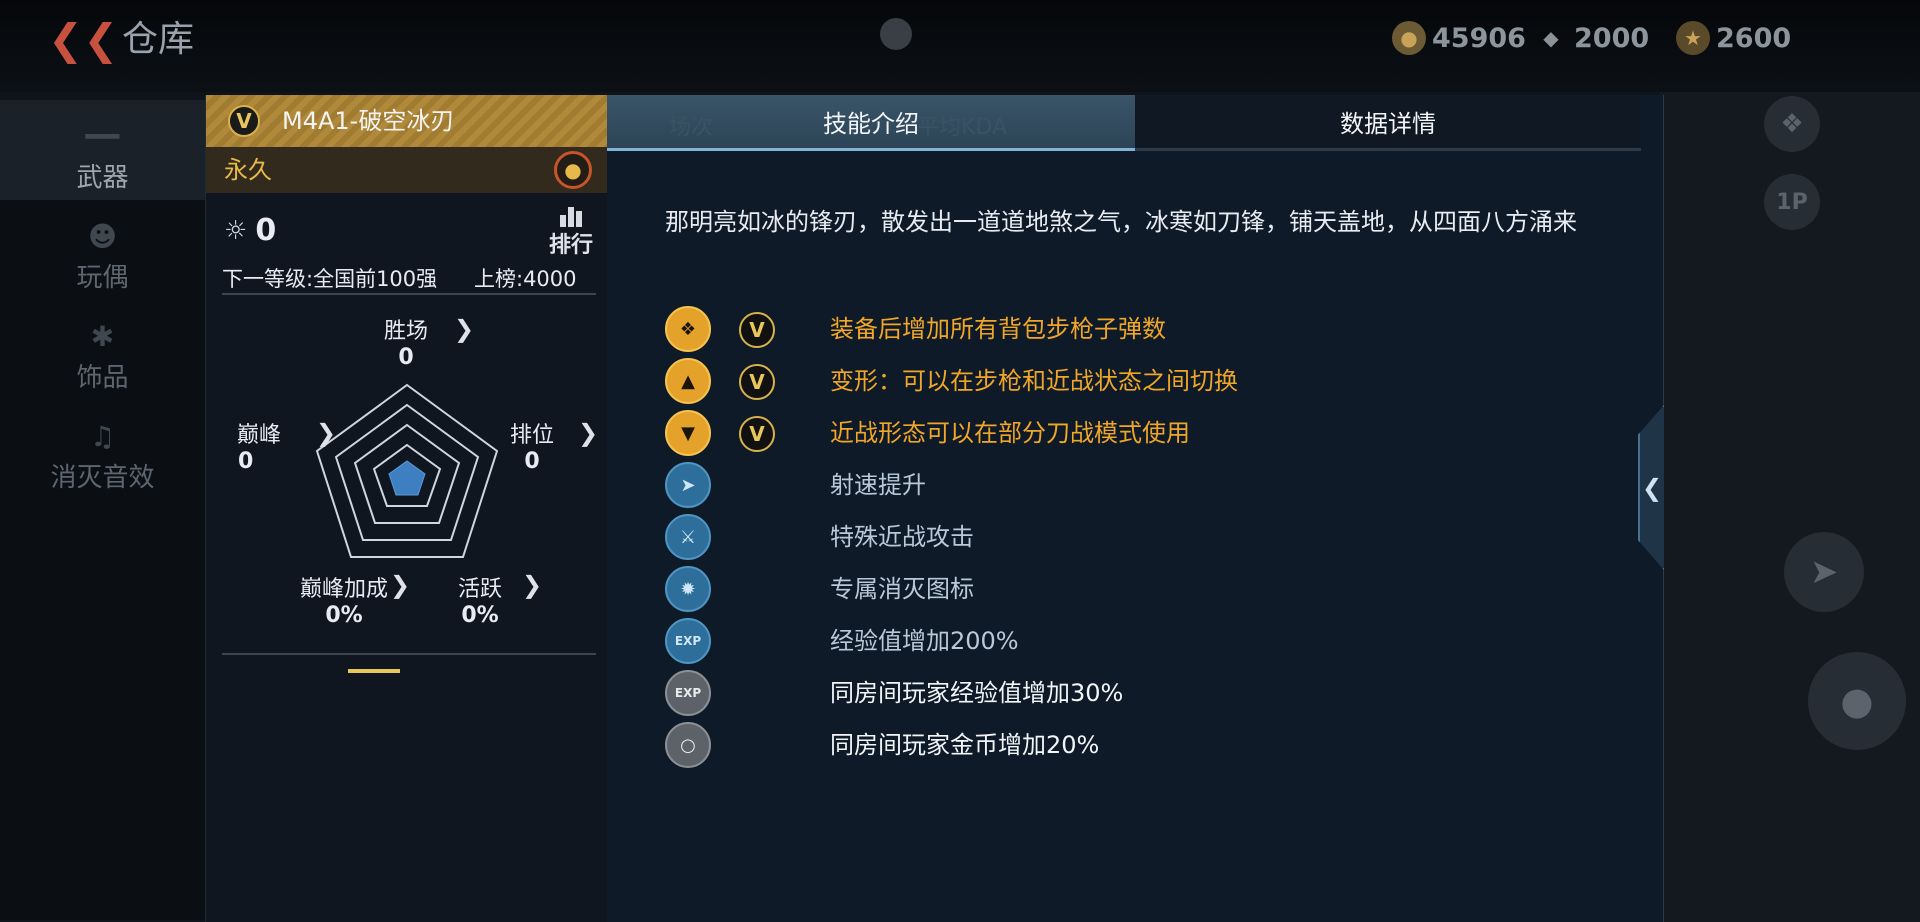 The width and height of the screenshot is (1920, 922). Describe the element at coordinates (368, 121) in the screenshot. I see `weapon-name: M4A1-破空冰刃` at that location.